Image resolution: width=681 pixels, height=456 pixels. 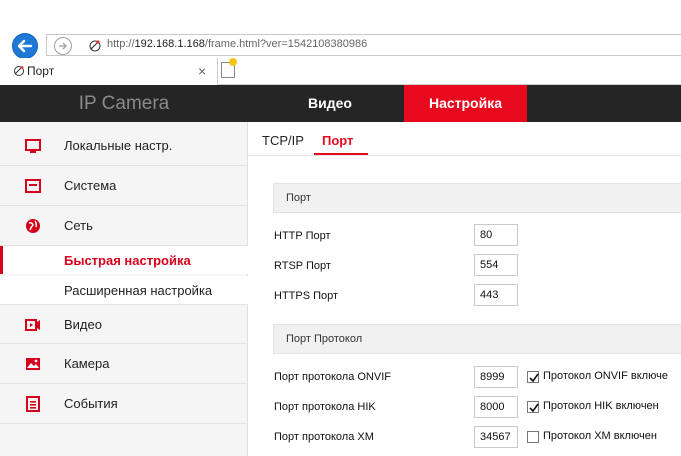 I want to click on xm-enabled-checkbox, so click(x=533, y=437).